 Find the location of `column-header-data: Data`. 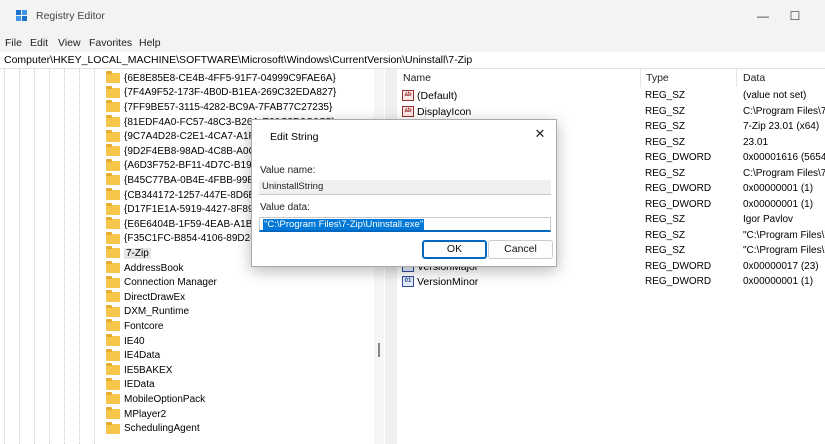

column-header-data: Data is located at coordinates (754, 78).